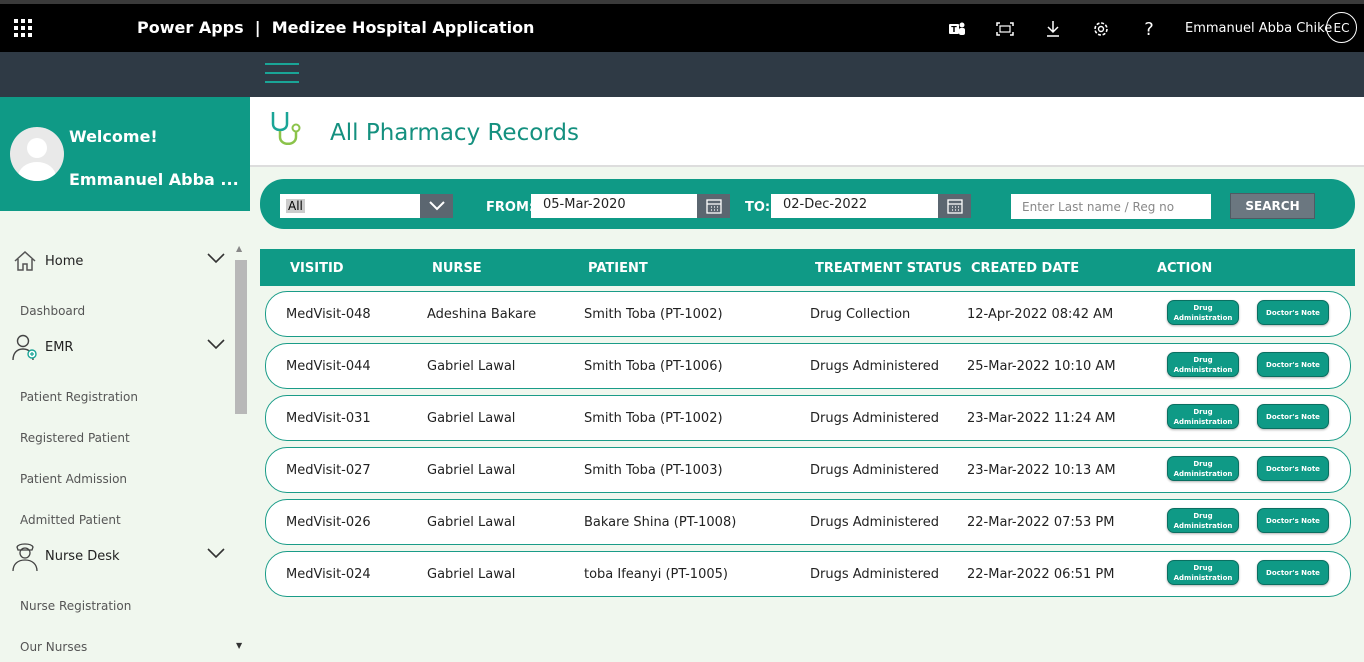 This screenshot has width=1364, height=662. What do you see at coordinates (510, 207) in the screenshot?
I see `from-label: FROM:` at bounding box center [510, 207].